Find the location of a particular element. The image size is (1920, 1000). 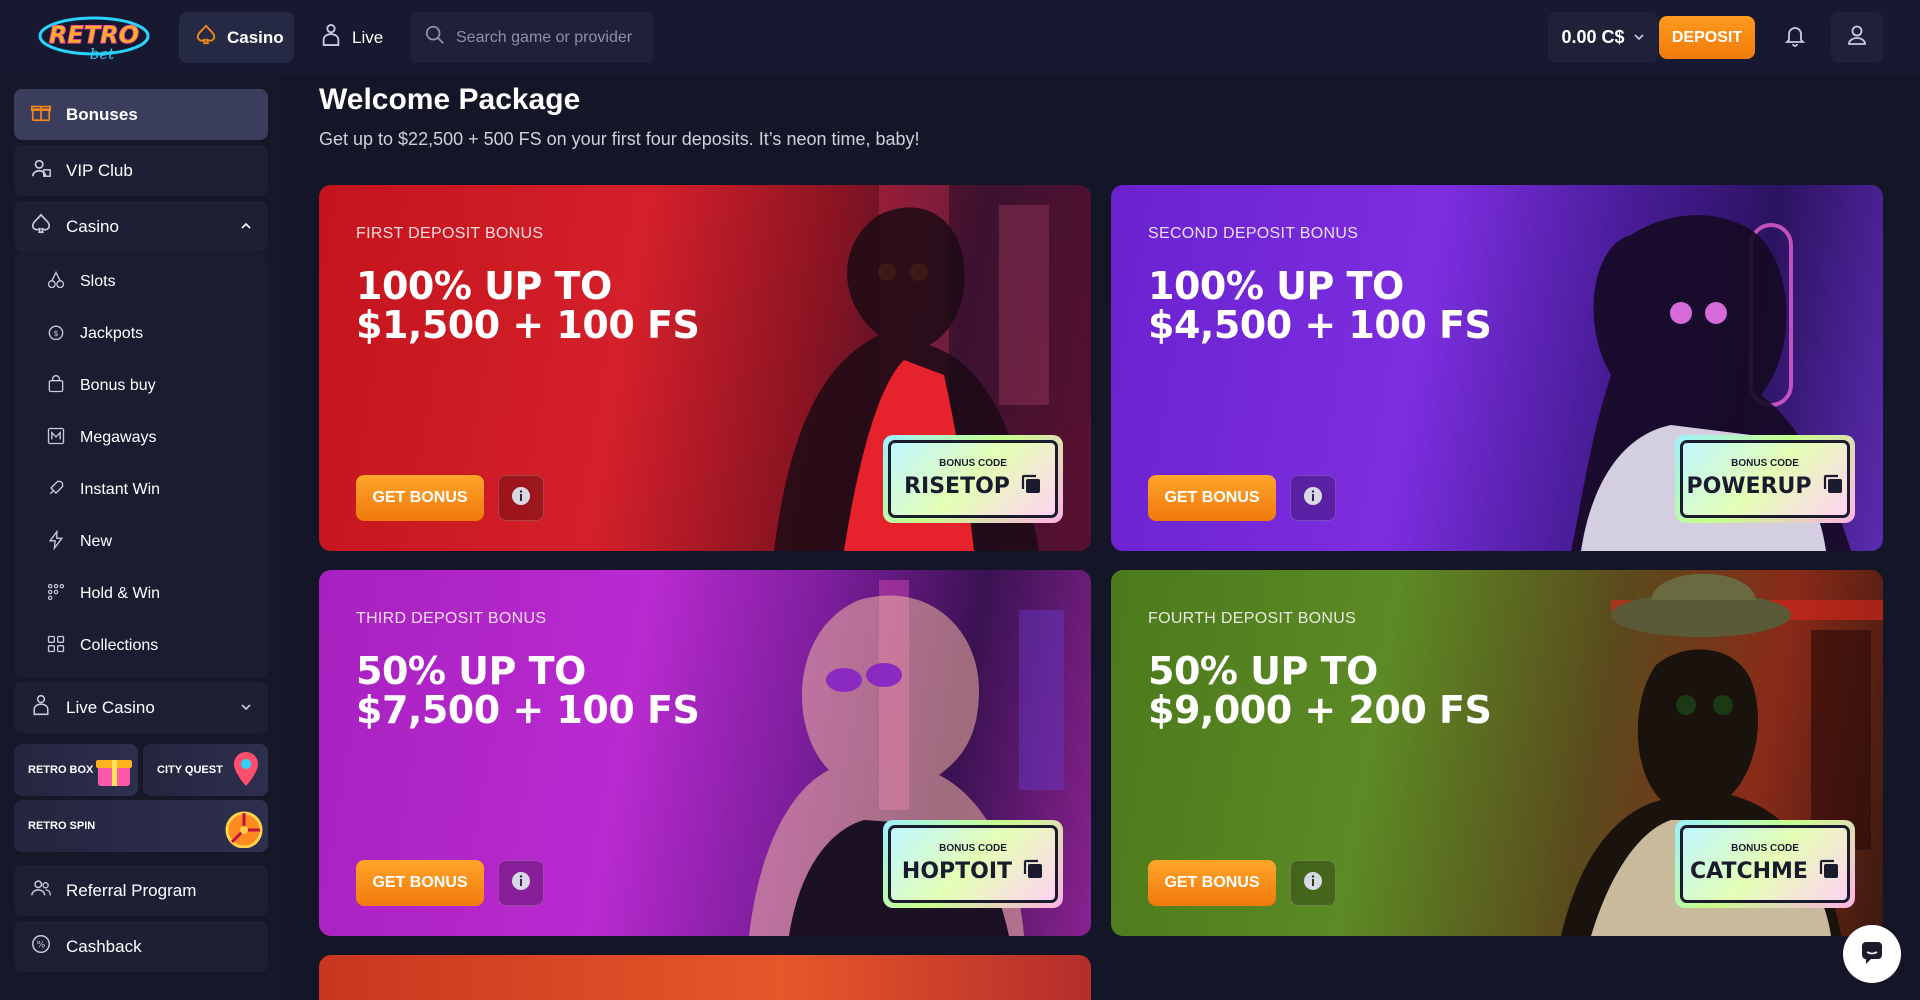

bonus-code-row: RISETOP is located at coordinates (973, 486).